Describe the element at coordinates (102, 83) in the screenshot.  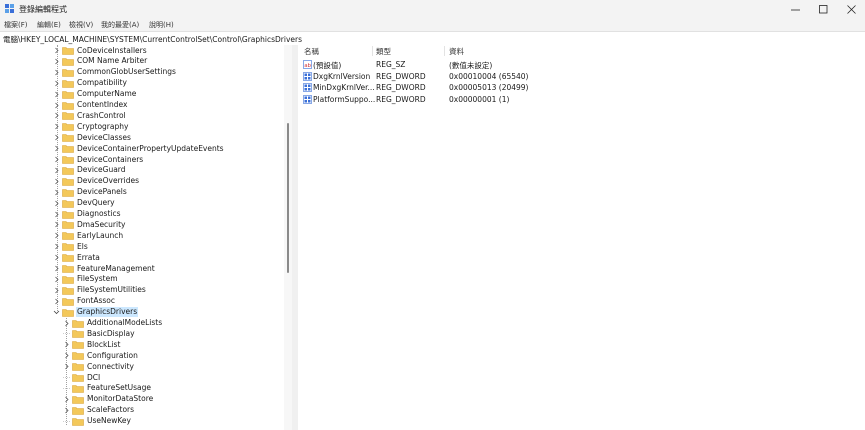
I see `tree-item-label: Compatibility` at that location.